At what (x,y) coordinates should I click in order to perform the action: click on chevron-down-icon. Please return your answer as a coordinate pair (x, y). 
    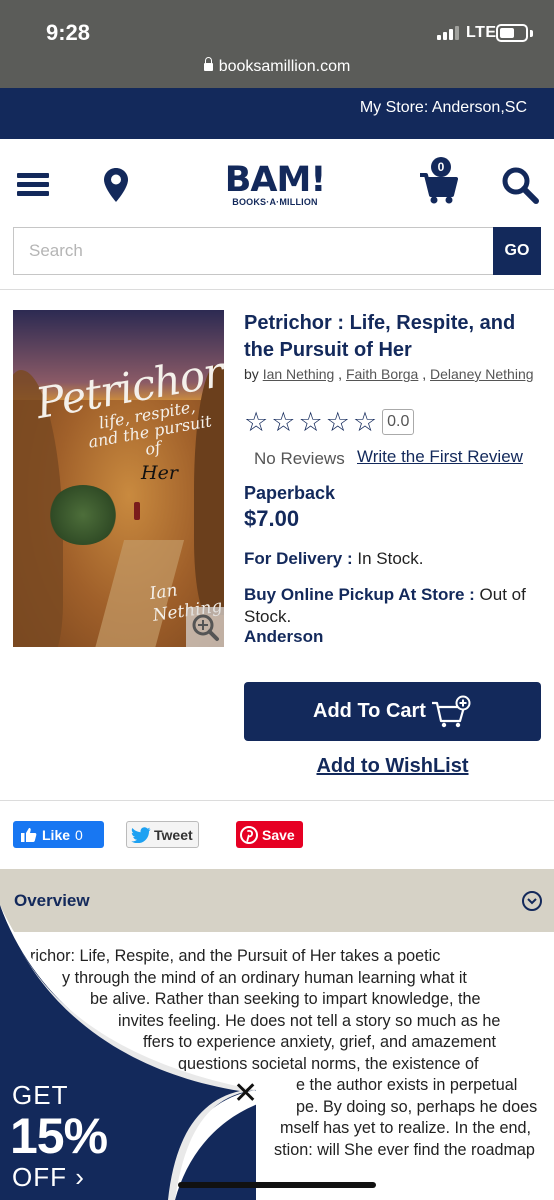
    Looking at the image, I should click on (532, 901).